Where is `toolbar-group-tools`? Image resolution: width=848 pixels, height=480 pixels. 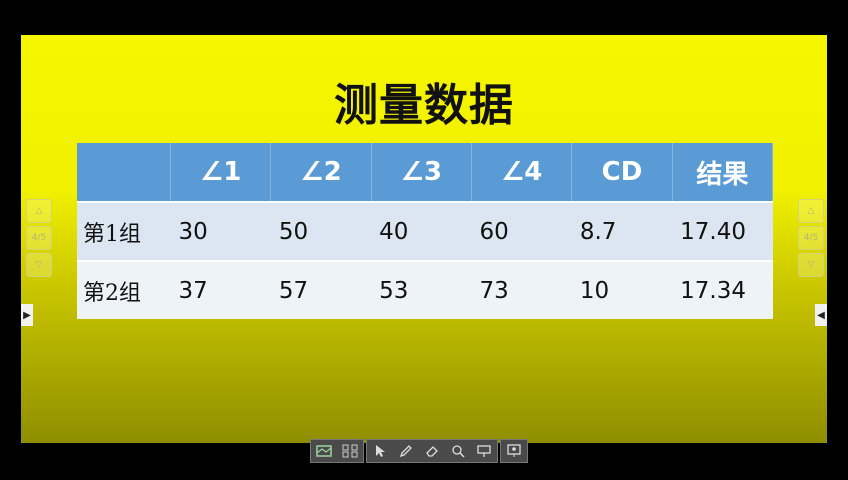 toolbar-group-tools is located at coordinates (432, 451).